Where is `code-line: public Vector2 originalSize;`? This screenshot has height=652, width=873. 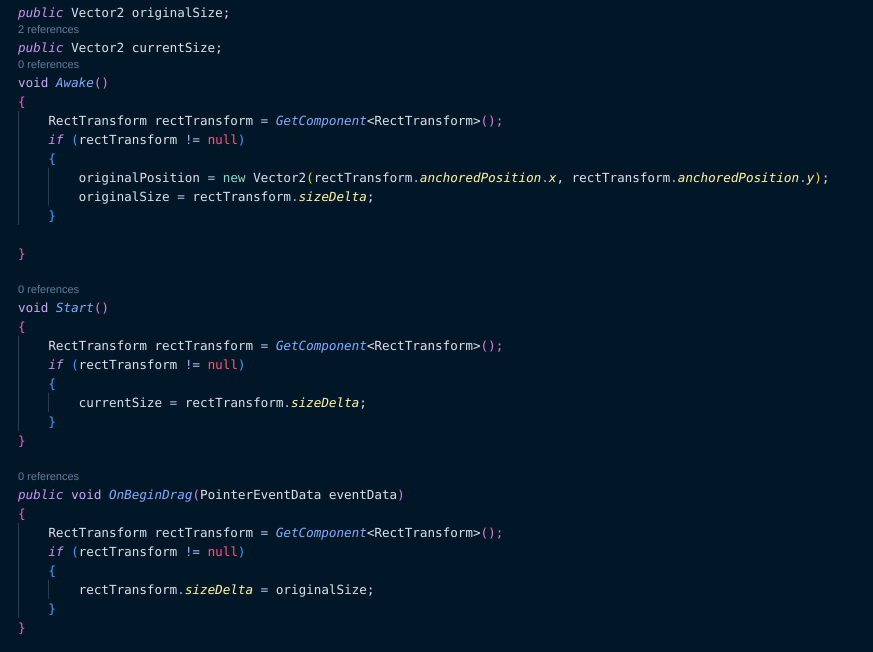
code-line: public Vector2 originalSize; is located at coordinates (124, 13).